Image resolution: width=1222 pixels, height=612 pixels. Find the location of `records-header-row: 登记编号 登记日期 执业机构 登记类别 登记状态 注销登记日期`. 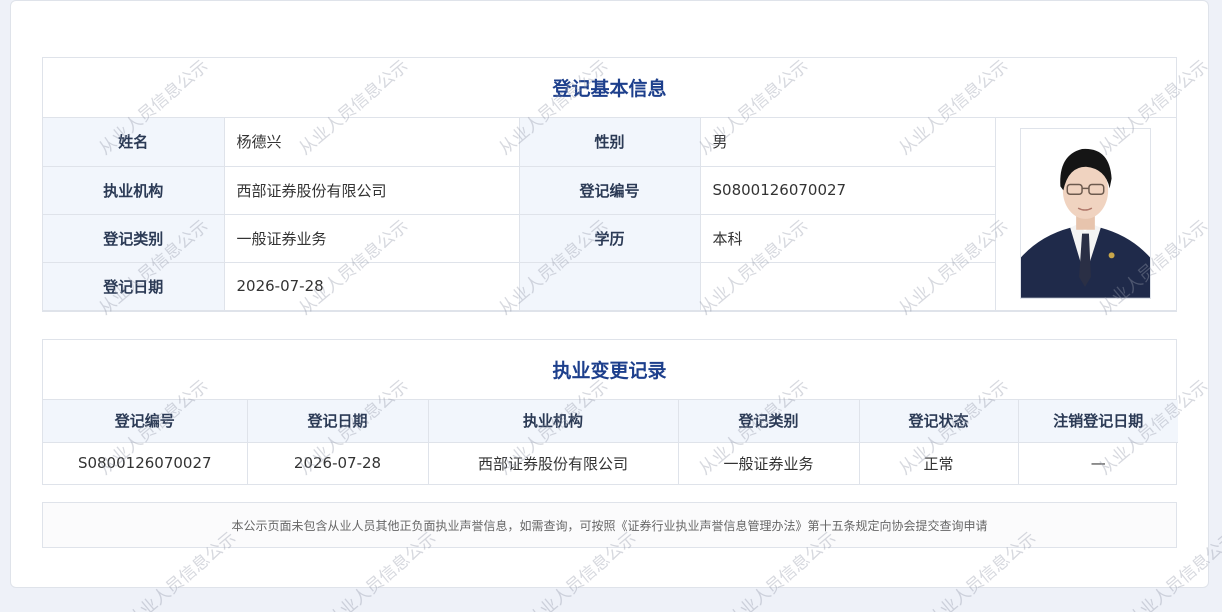

records-header-row: 登记编号 登记日期 执业机构 登记类别 登记状态 注销登记日期 is located at coordinates (610, 421).